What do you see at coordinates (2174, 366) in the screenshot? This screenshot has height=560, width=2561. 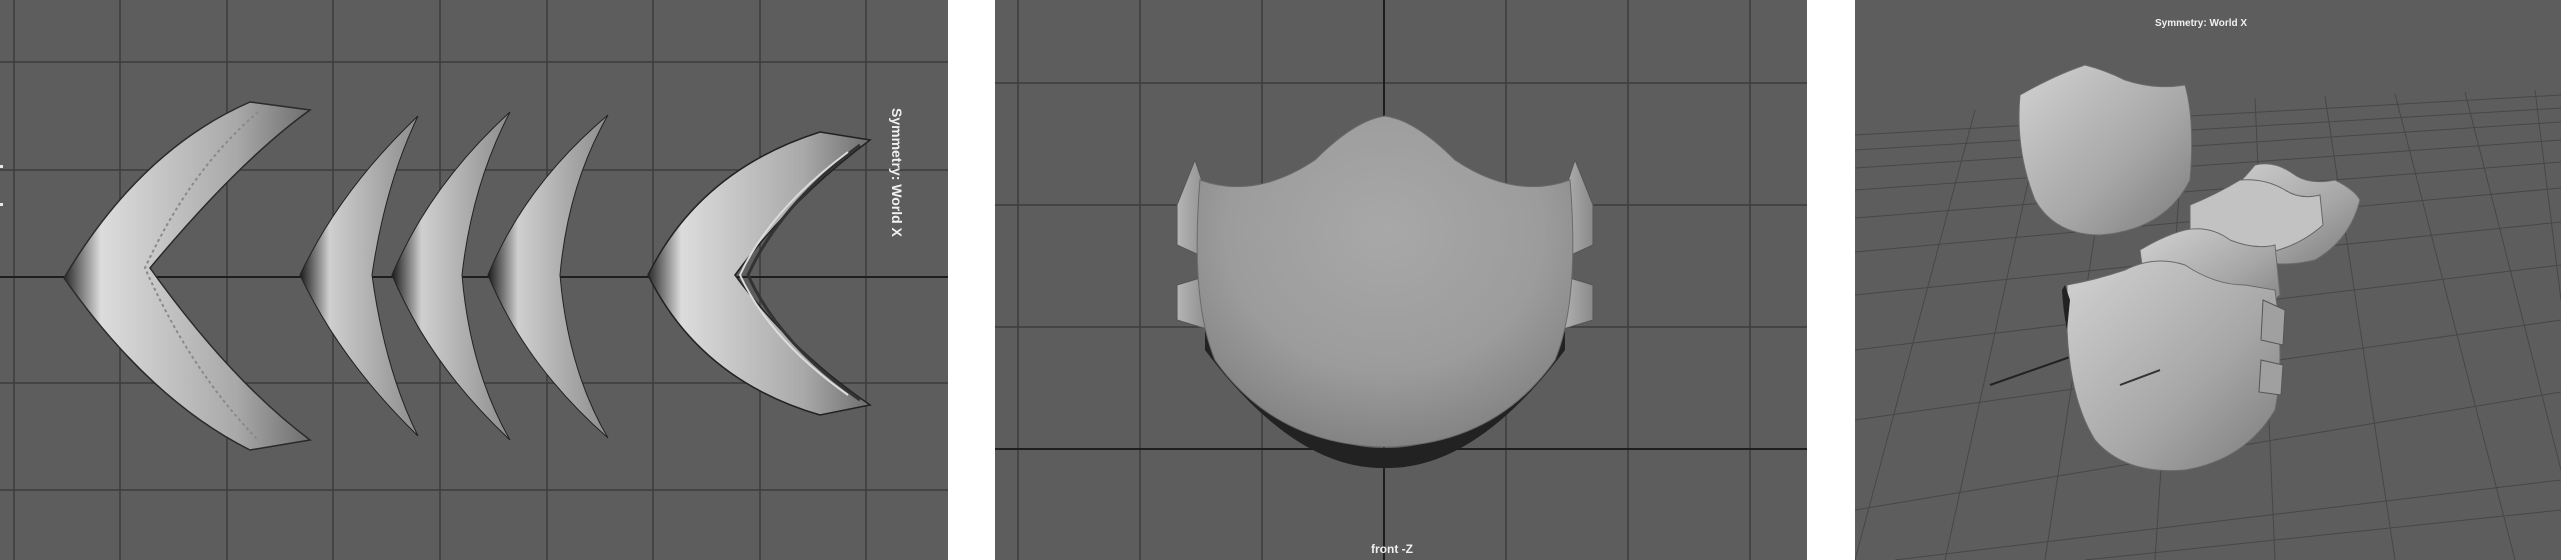 I see `mask-model-front-shell` at bounding box center [2174, 366].